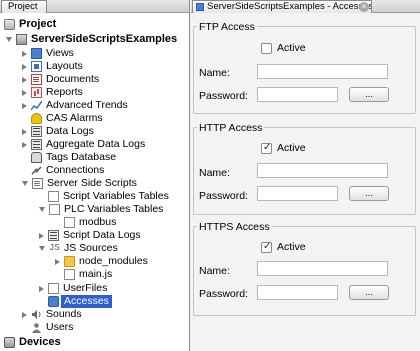  Describe the element at coordinates (36, 92) in the screenshot. I see `reports-icon` at that location.